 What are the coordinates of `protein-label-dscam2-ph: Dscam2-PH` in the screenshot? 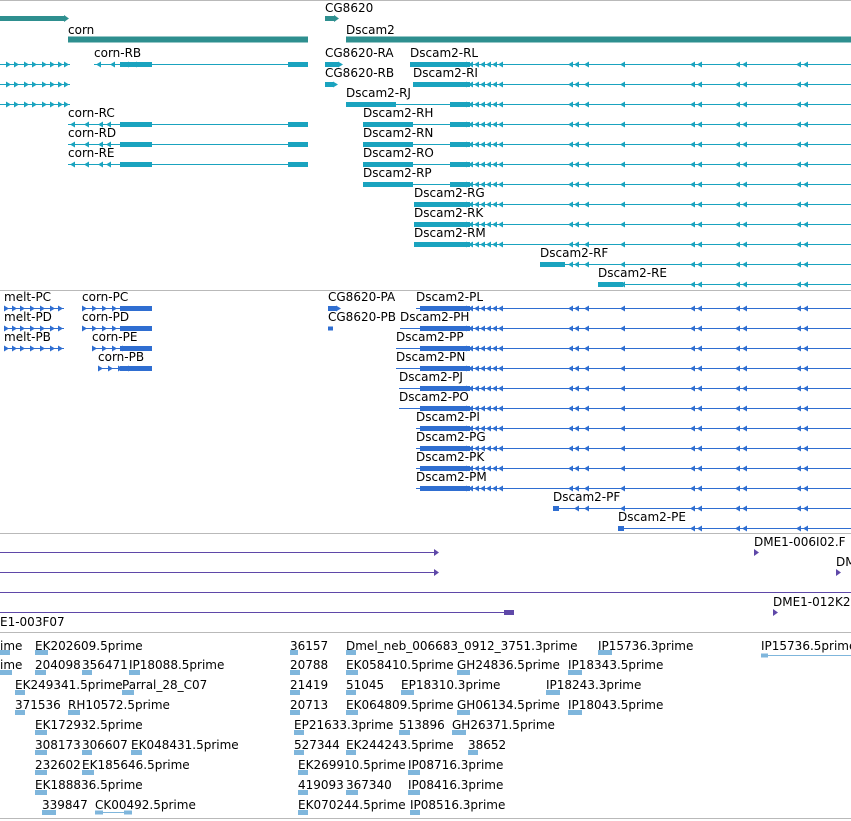 It's located at (434, 317).